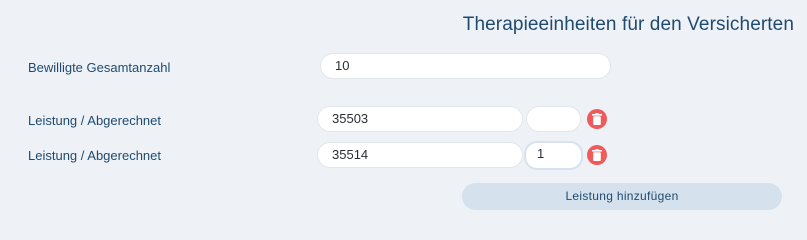 The width and height of the screenshot is (807, 240). I want to click on row-2-delete-button, so click(597, 155).